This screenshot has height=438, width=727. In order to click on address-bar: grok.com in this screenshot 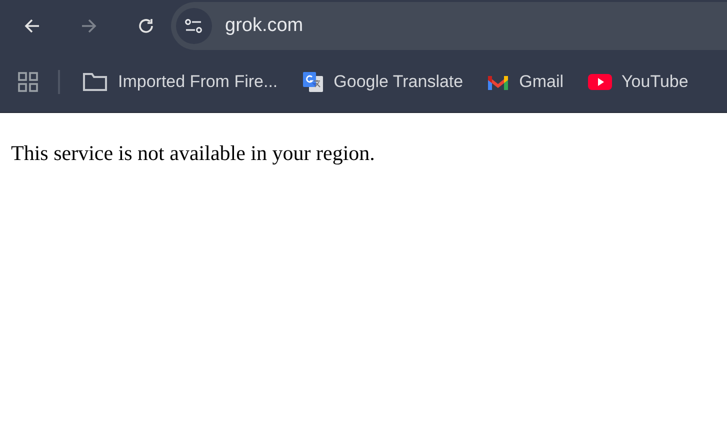, I will do `click(449, 26)`.